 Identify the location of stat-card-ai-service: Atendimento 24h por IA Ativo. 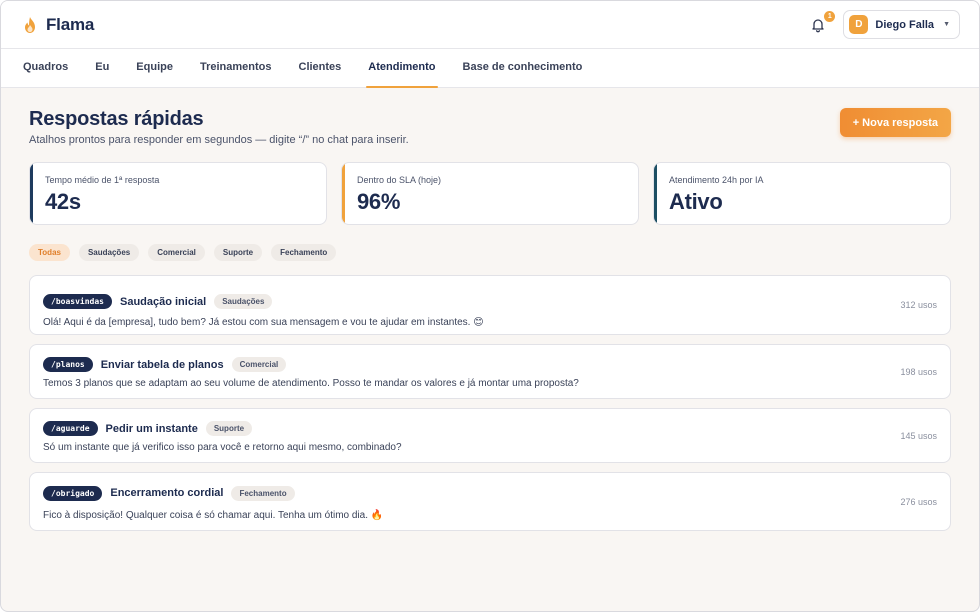
(802, 193).